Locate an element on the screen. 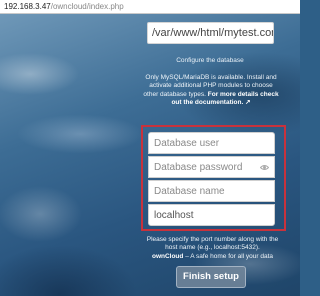 Image resolution: width=320 pixels, height=296 pixels. url-text: 192.168.3.47/owncloud/index.php is located at coordinates (64, 6).